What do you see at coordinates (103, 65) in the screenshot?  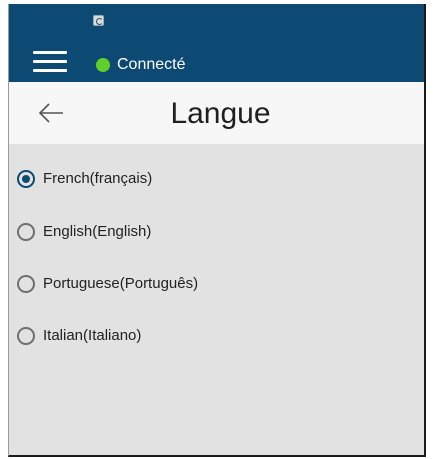 I see `connection-status-dot` at bounding box center [103, 65].